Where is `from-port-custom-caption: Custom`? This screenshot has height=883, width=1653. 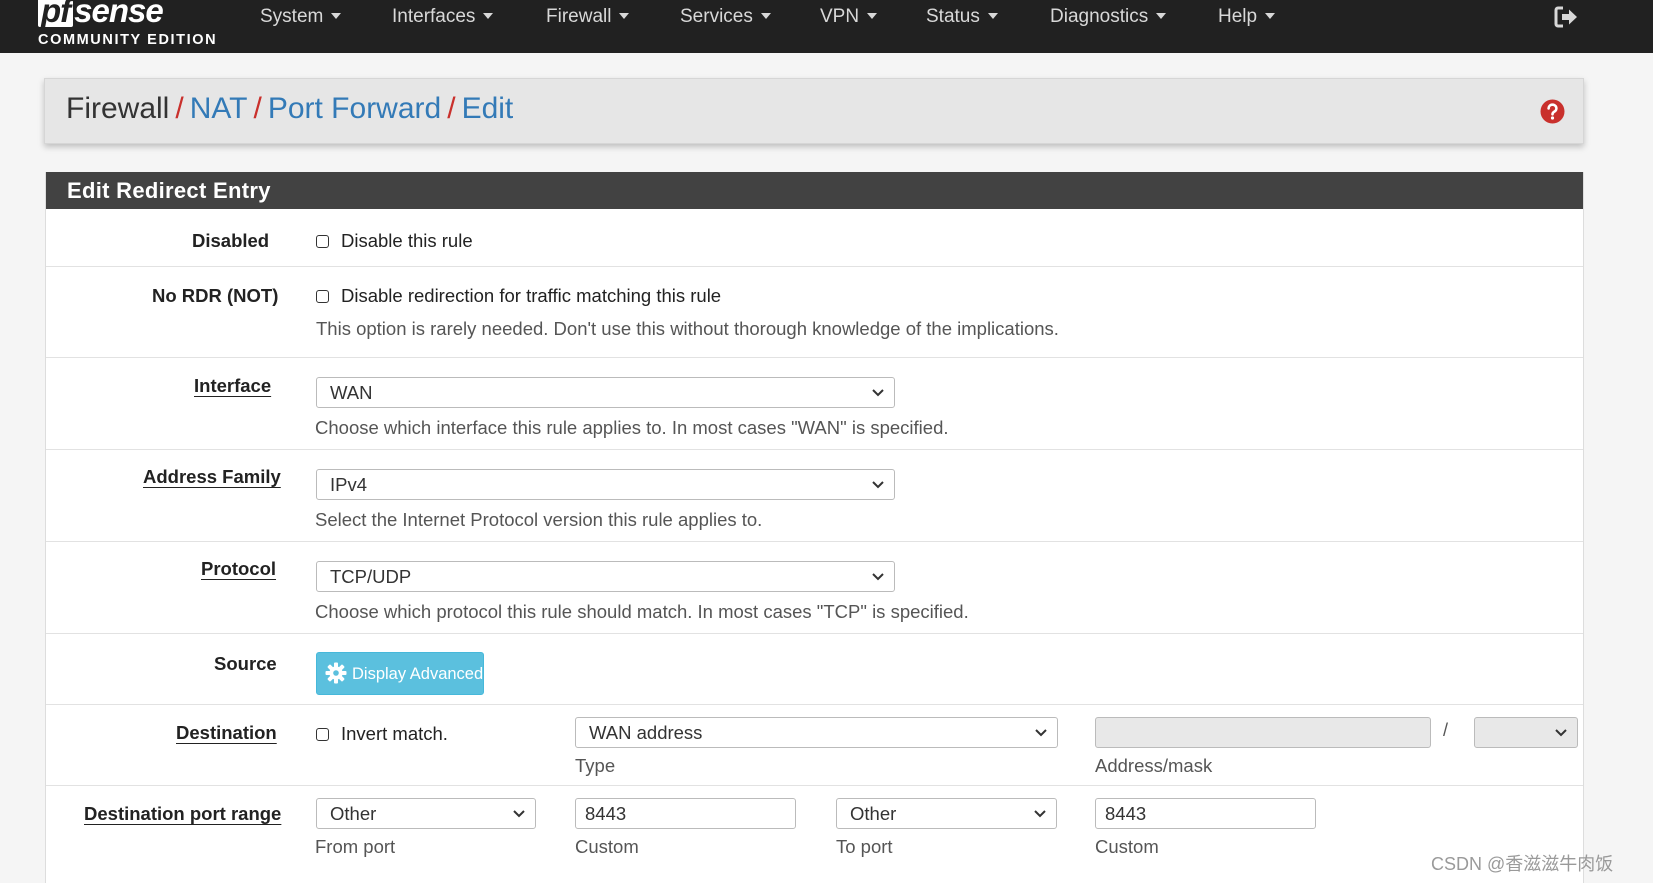 from-port-custom-caption: Custom is located at coordinates (607, 846).